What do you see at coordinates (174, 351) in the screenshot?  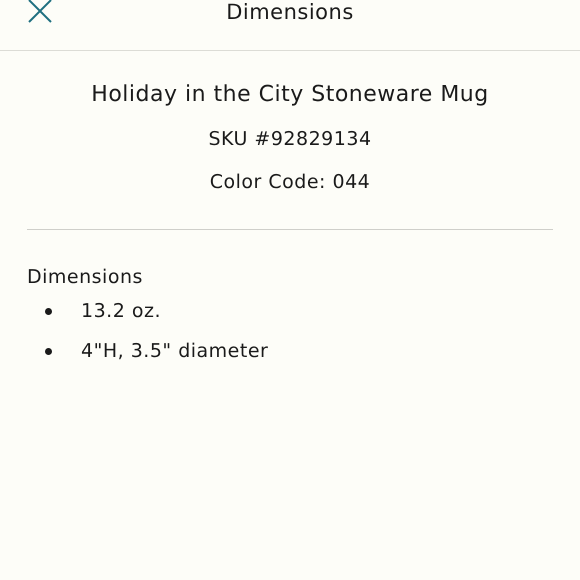 I see `dimension-item: 4"H, 3.5" diameter` at bounding box center [174, 351].